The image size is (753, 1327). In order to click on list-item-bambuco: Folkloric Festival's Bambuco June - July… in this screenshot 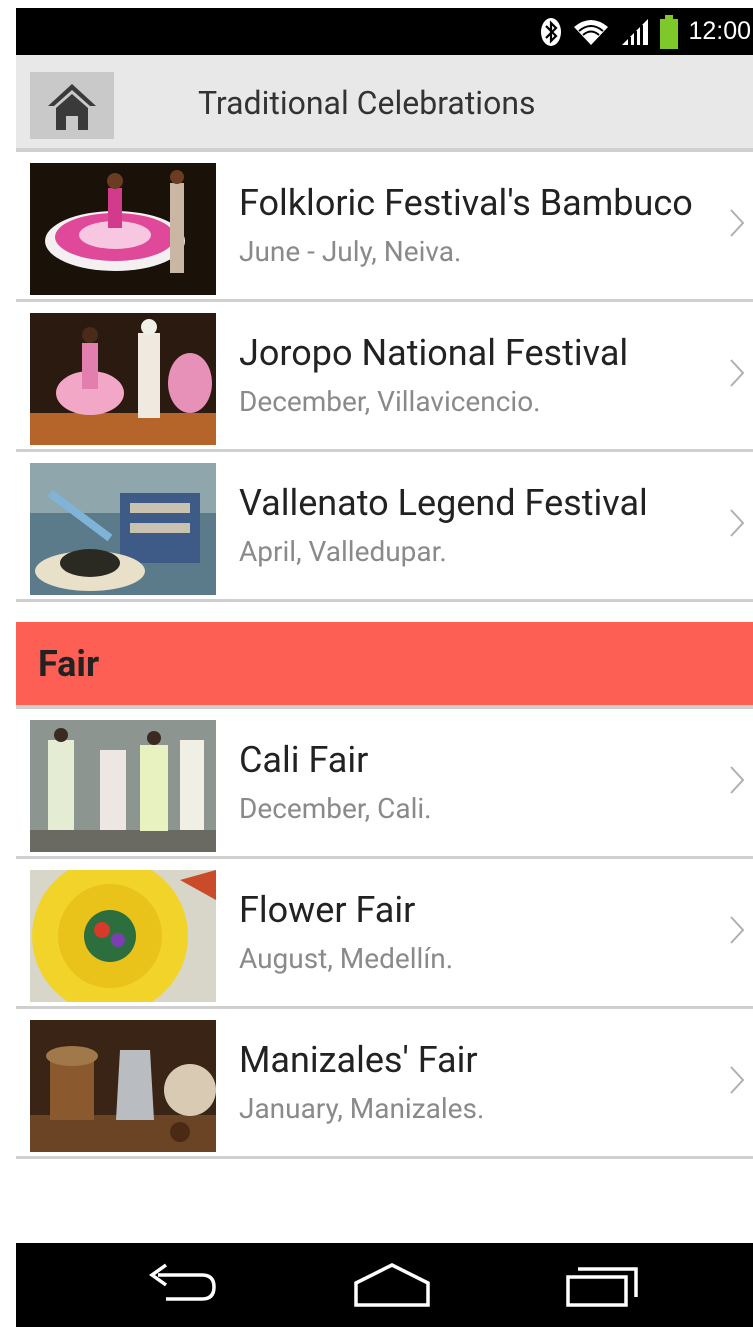, I will do `click(384, 227)`.